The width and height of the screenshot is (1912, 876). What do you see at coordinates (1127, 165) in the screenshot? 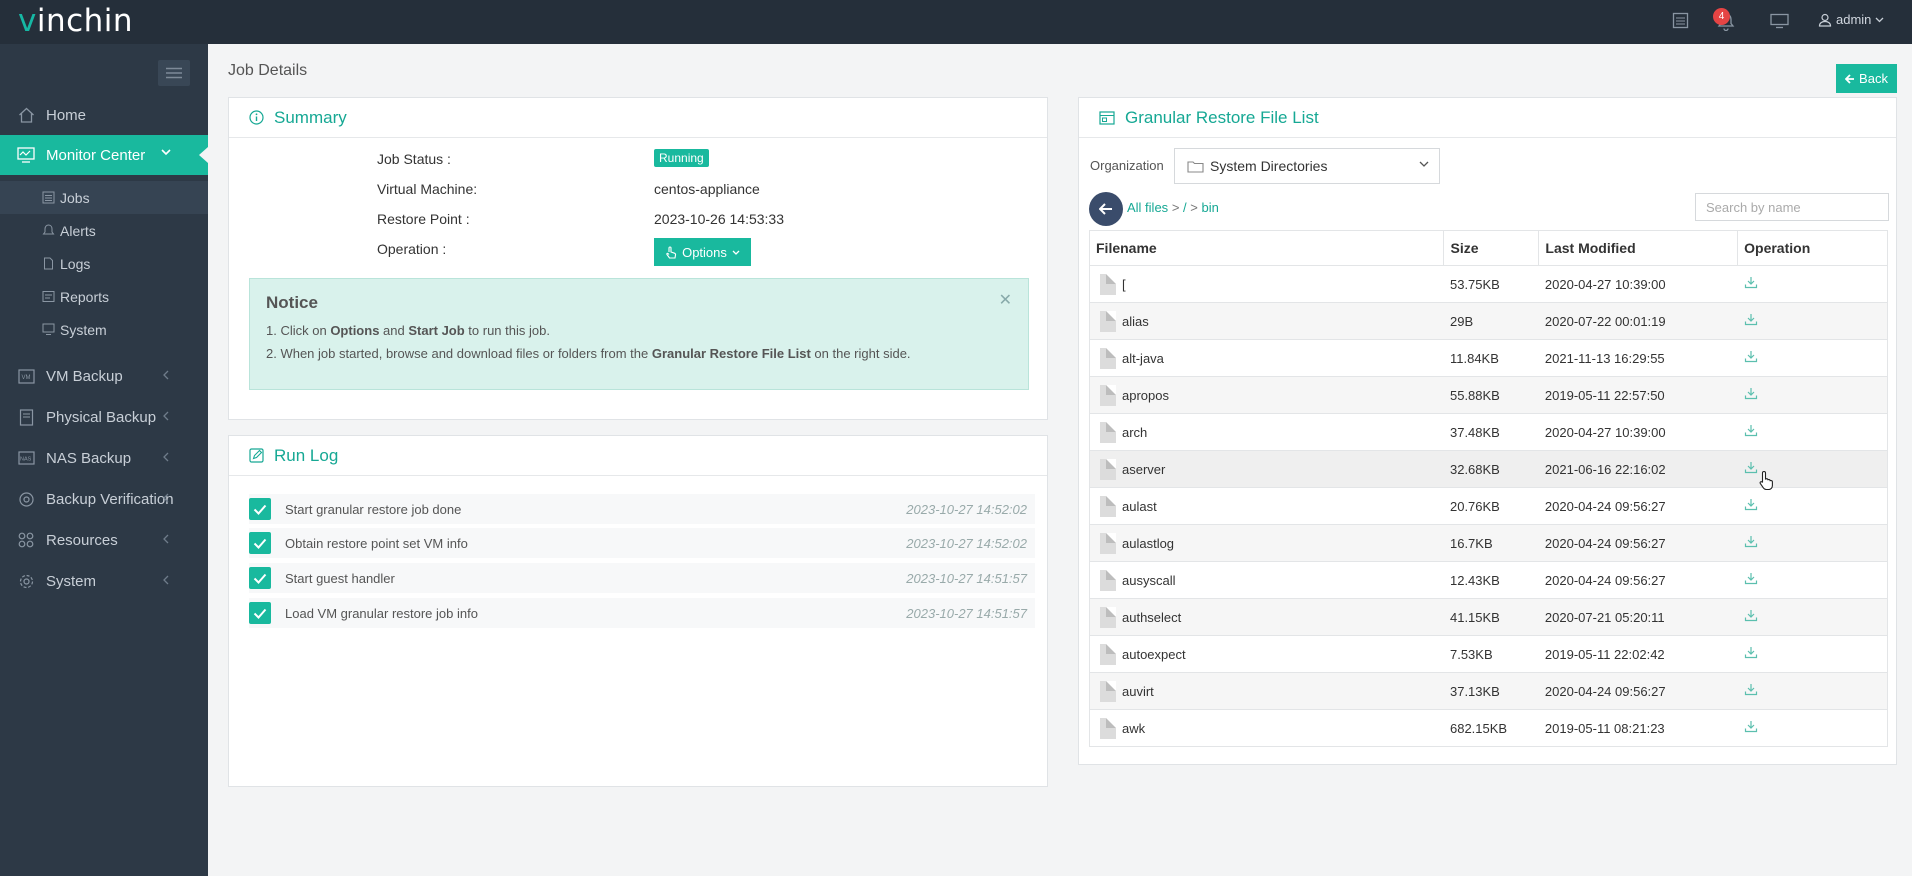
I see `organization-label: Organization` at bounding box center [1127, 165].